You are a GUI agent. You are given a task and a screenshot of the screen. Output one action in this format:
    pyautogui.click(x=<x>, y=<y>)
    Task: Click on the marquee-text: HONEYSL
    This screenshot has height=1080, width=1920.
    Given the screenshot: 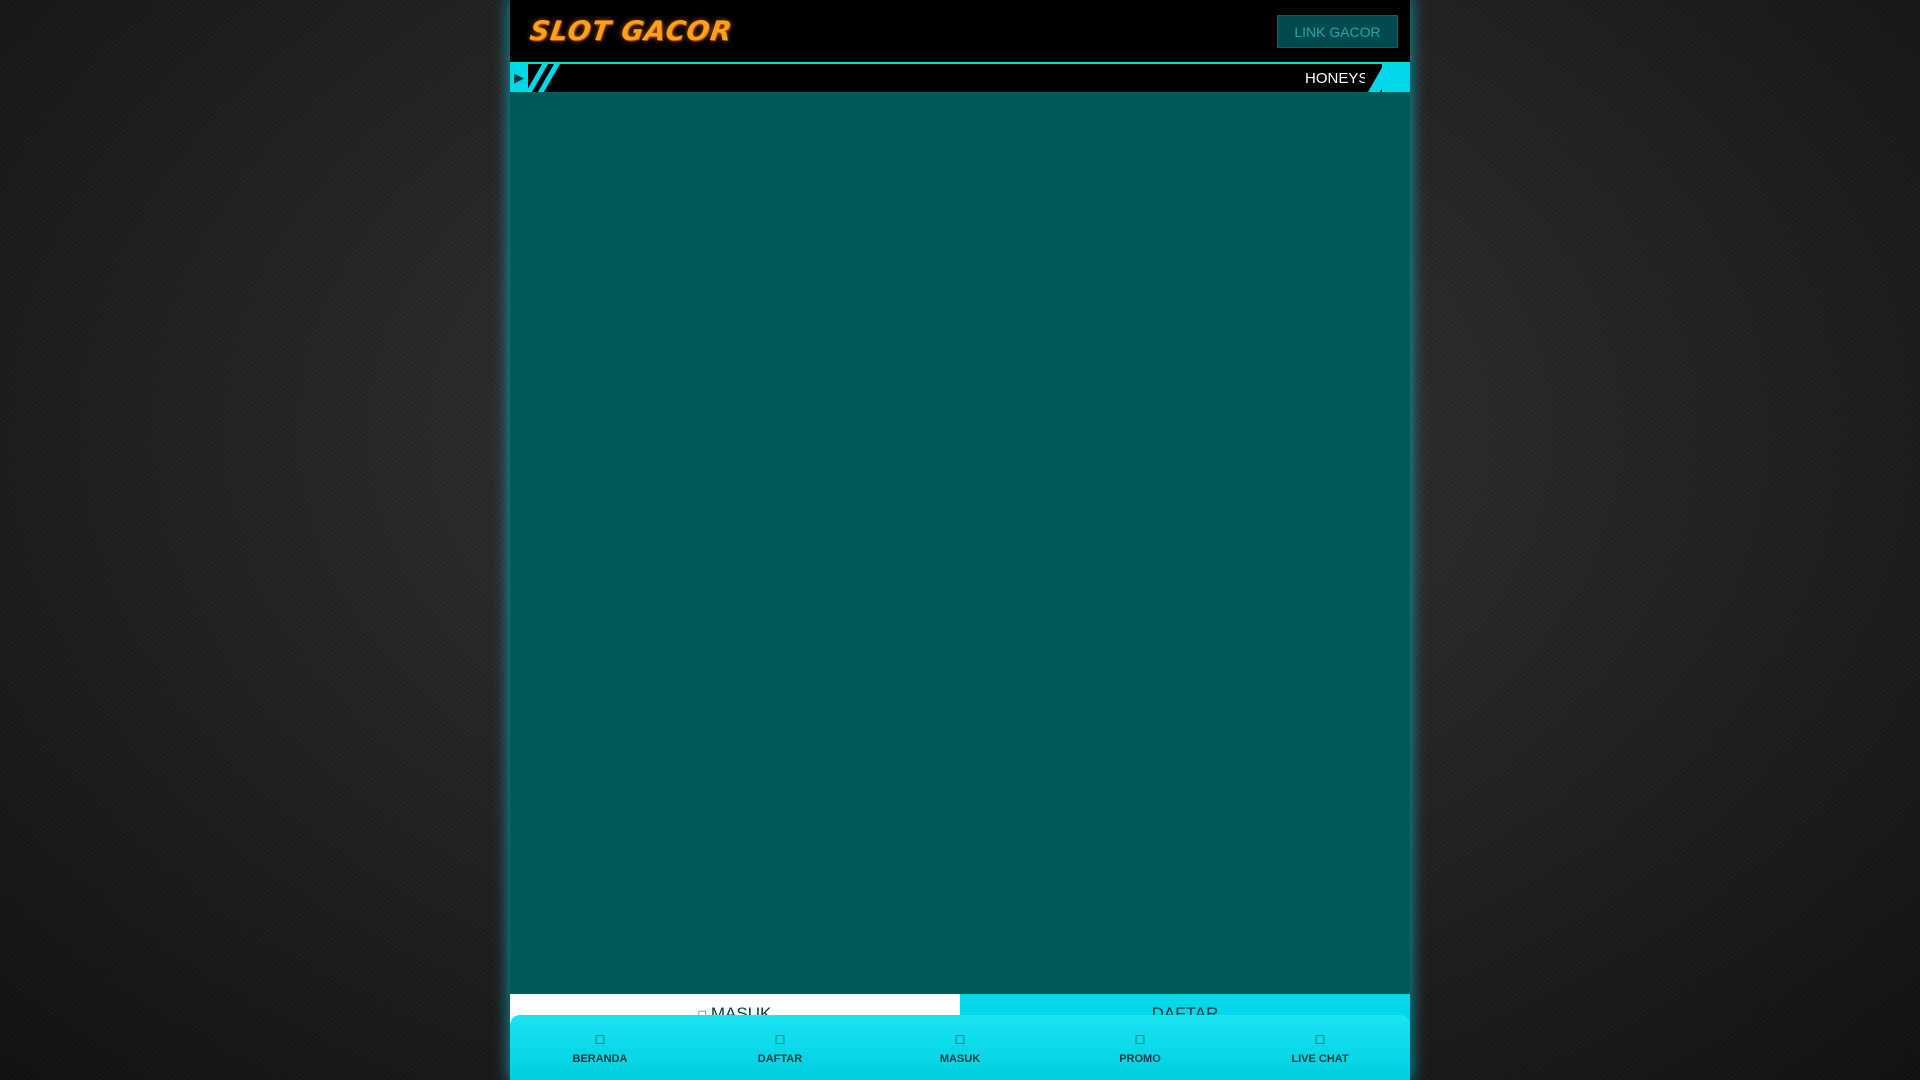 What is the action you would take?
    pyautogui.click(x=1335, y=78)
    